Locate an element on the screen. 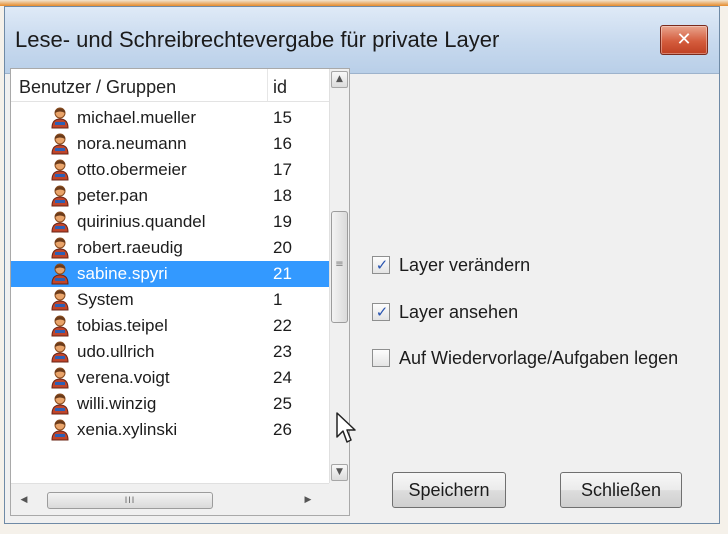 This screenshot has width=728, height=534. list-item: michael.mueller 15 is located at coordinates (170, 118).